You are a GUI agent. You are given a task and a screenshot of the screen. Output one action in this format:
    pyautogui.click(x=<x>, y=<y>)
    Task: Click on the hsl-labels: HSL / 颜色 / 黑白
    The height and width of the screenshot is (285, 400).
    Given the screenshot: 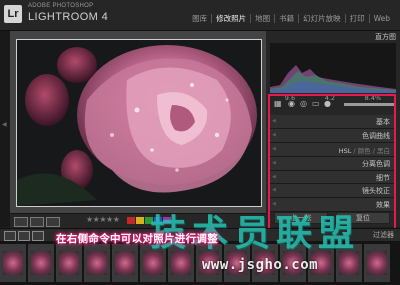 What is the action you would take?
    pyautogui.click(x=364, y=150)
    